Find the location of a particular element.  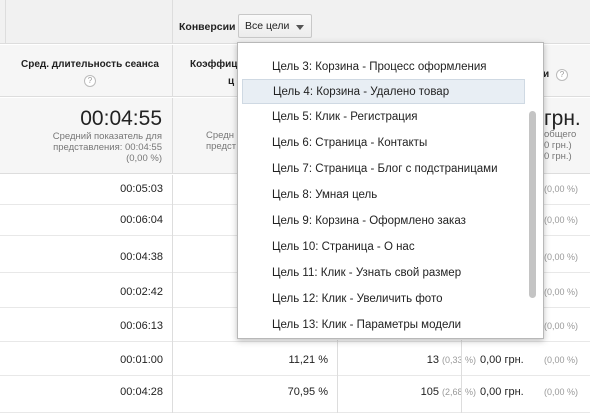

cell-avg-session: 00:04:38 is located at coordinates (141, 257).